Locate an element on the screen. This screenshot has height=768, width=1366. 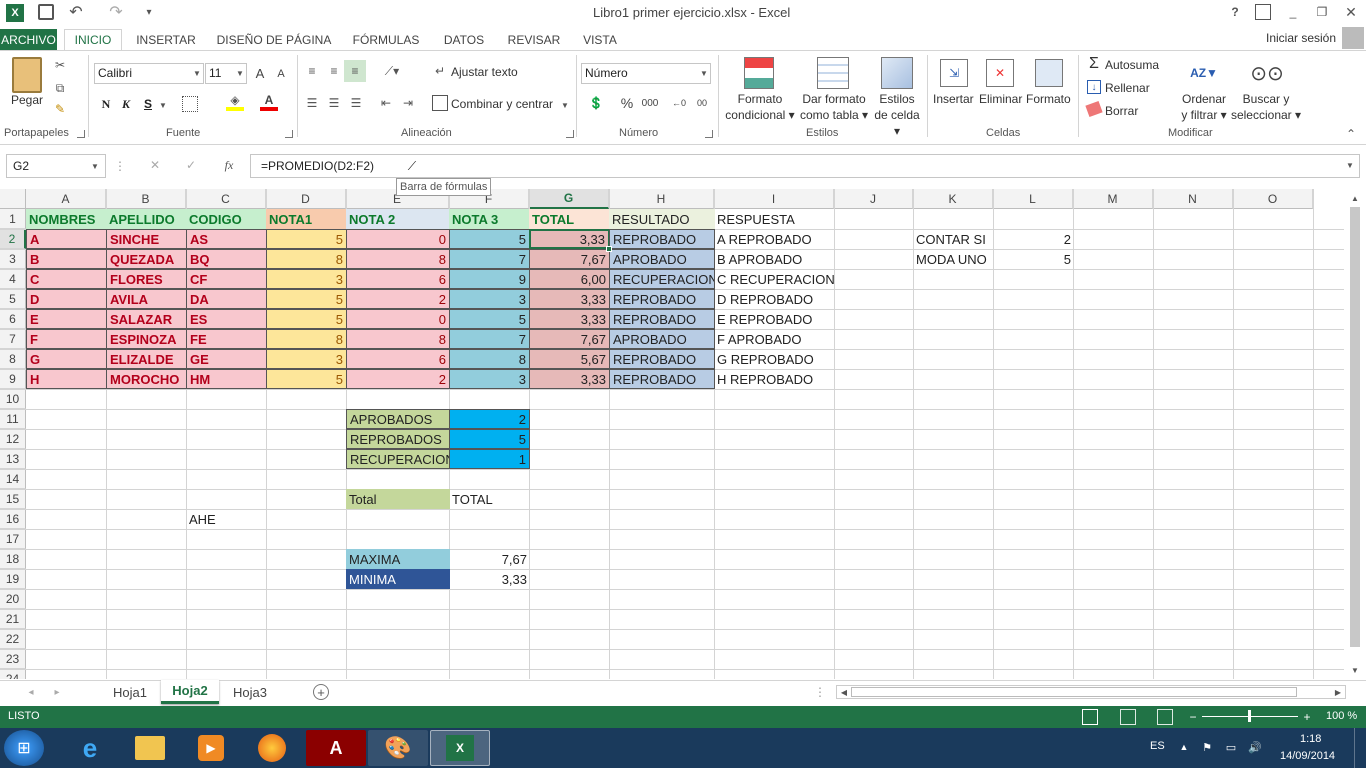
grade-cell: 6 is located at coordinates (398, 359).